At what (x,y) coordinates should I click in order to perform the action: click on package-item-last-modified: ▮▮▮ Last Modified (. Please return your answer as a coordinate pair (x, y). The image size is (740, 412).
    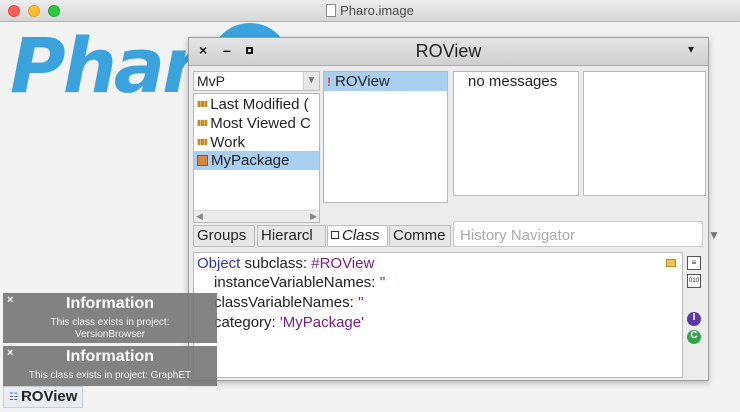
    Looking at the image, I should click on (256, 103).